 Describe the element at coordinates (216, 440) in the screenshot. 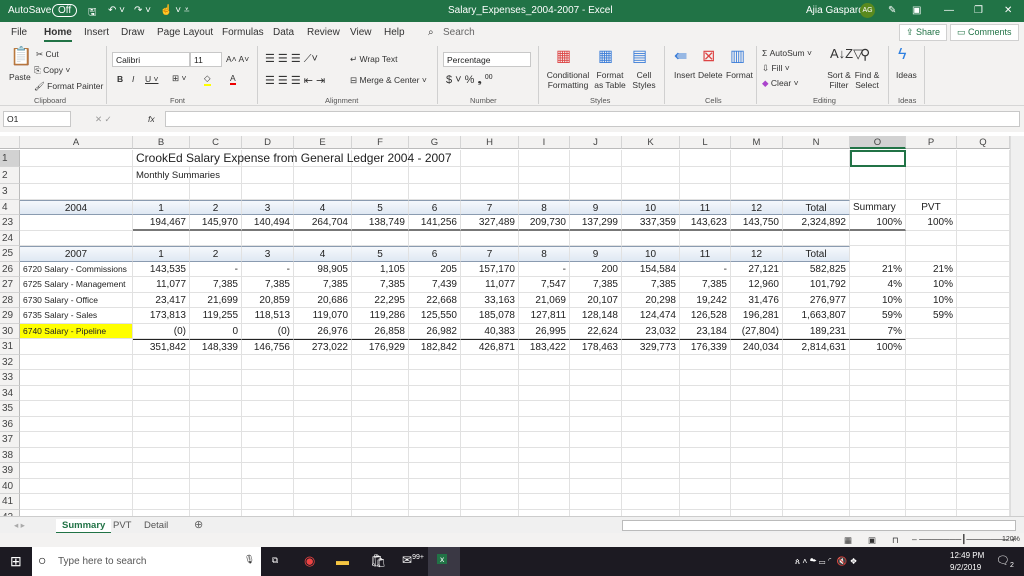

I see `cell-c37` at that location.